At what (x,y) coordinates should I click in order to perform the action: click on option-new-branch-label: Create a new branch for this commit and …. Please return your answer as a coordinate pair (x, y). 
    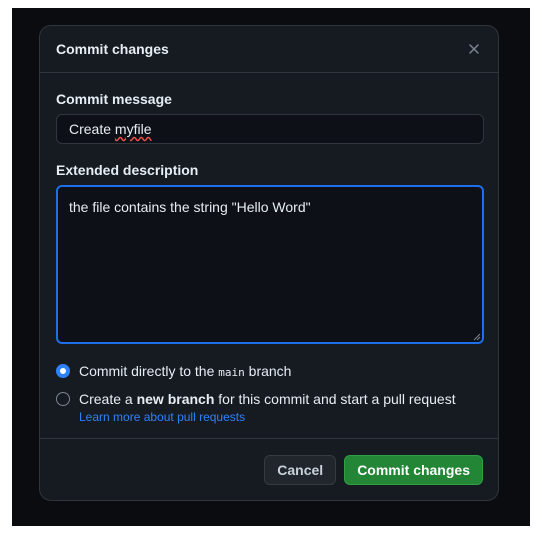
    Looking at the image, I should click on (267, 399).